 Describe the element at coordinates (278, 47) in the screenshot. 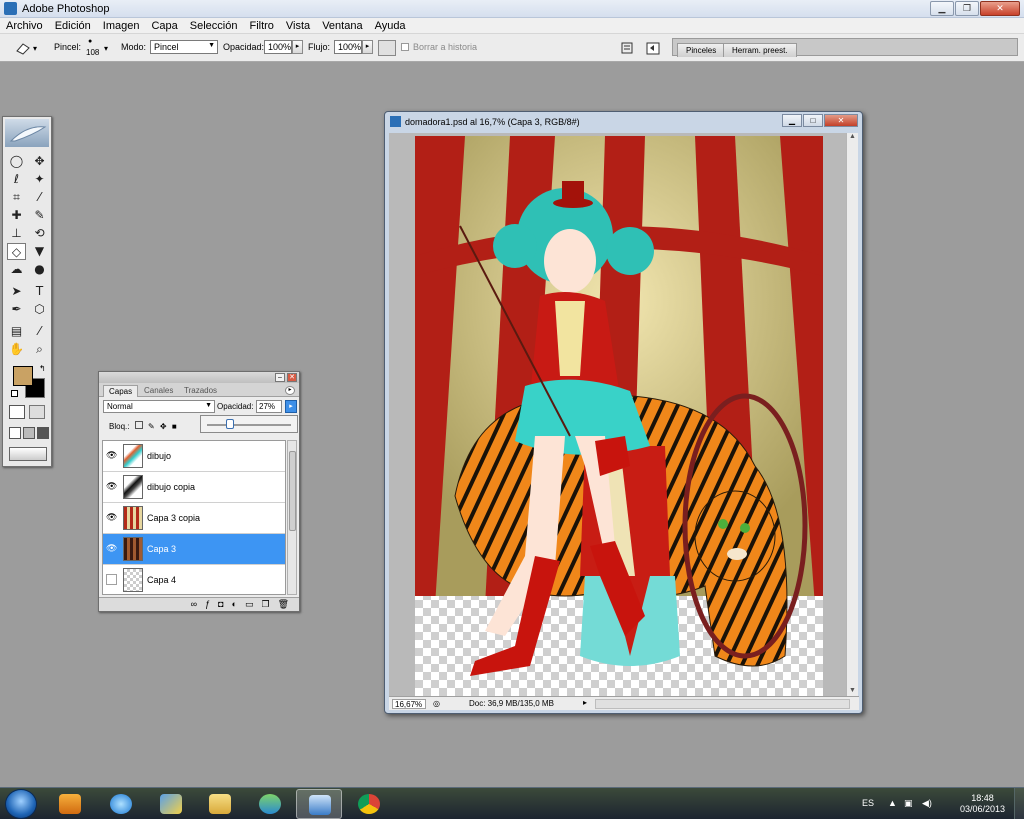

I see `opacity-input: 100%` at that location.